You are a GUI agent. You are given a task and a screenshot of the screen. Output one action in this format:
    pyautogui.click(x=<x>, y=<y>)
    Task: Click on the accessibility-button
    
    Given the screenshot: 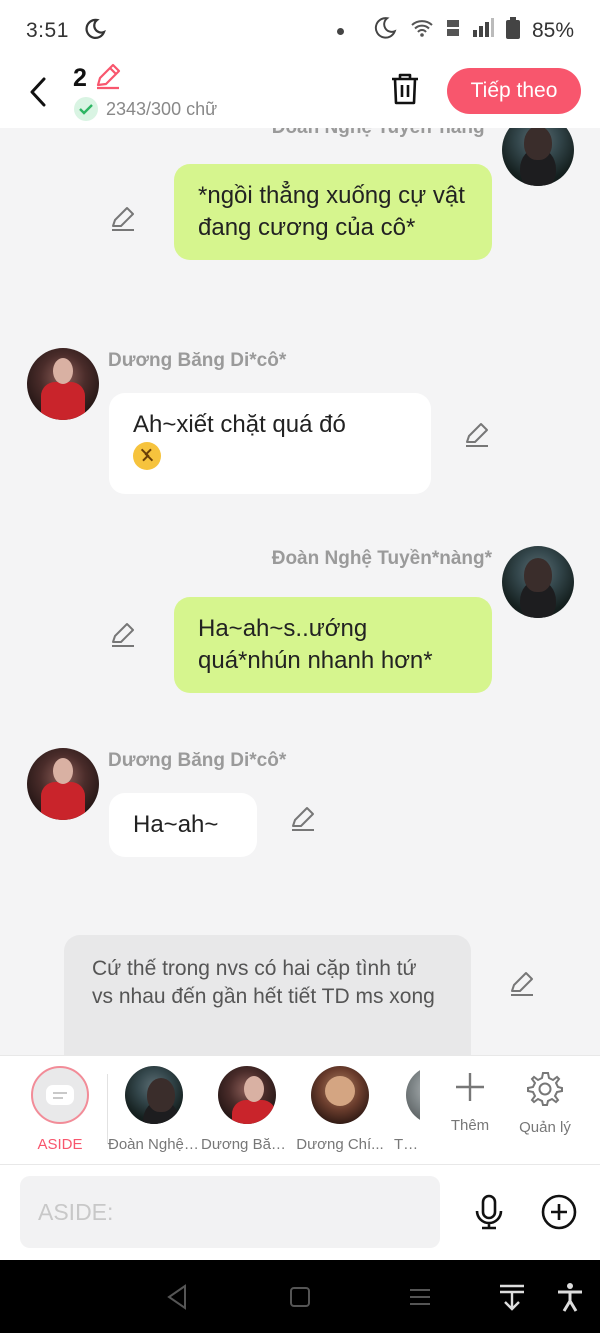 What is the action you would take?
    pyautogui.click(x=570, y=1297)
    